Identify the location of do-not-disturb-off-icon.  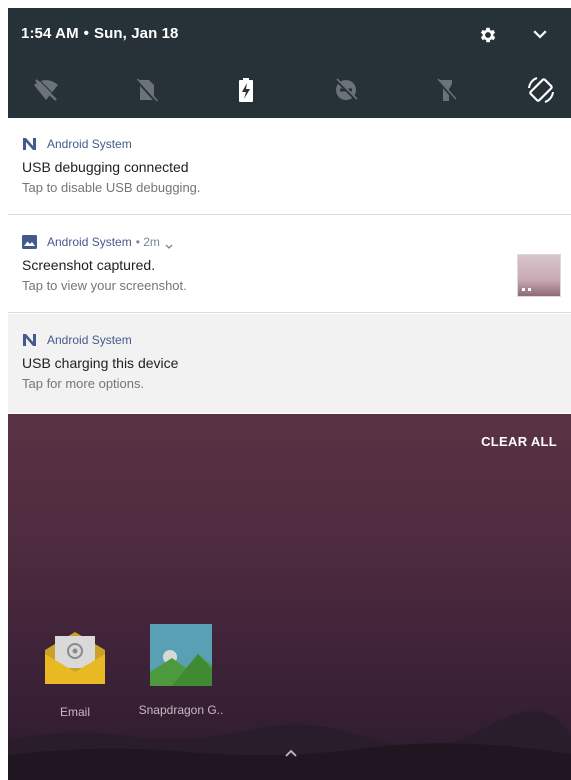
(346, 89).